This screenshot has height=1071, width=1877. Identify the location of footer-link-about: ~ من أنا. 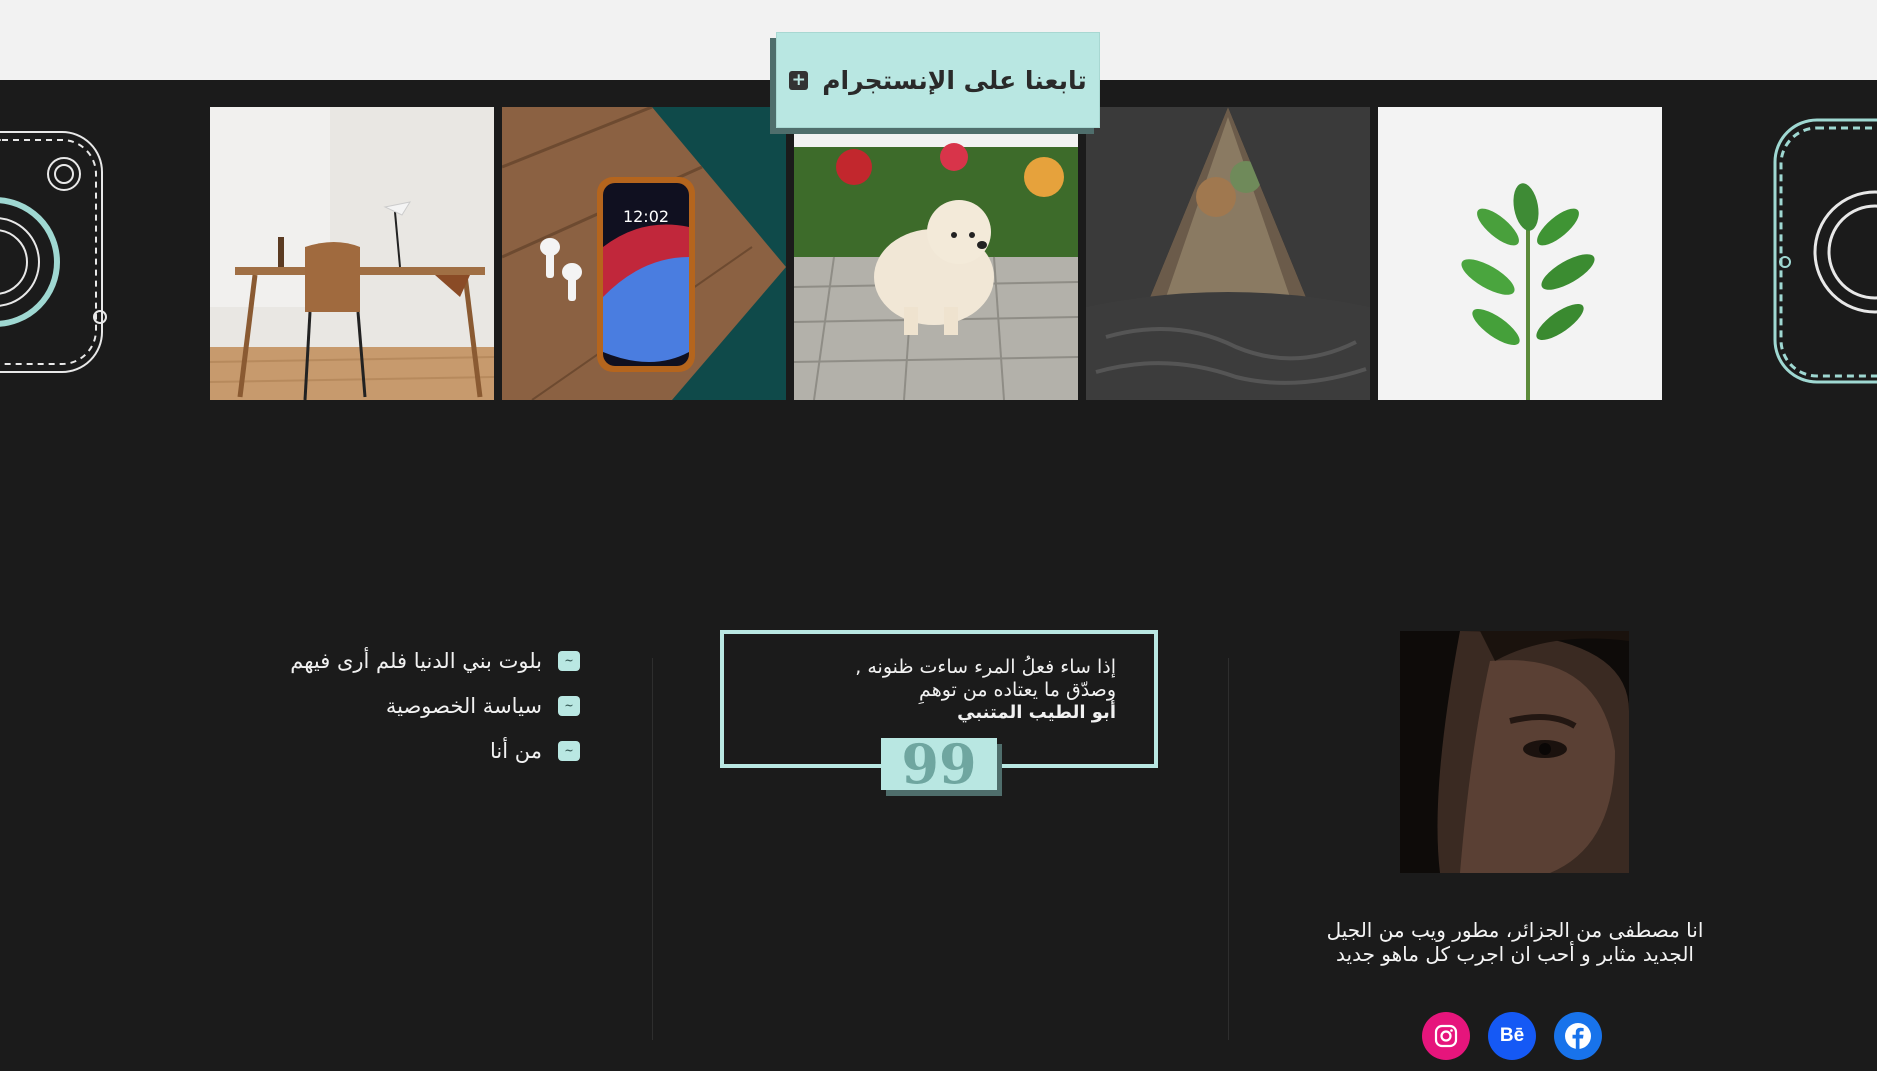
(410, 750).